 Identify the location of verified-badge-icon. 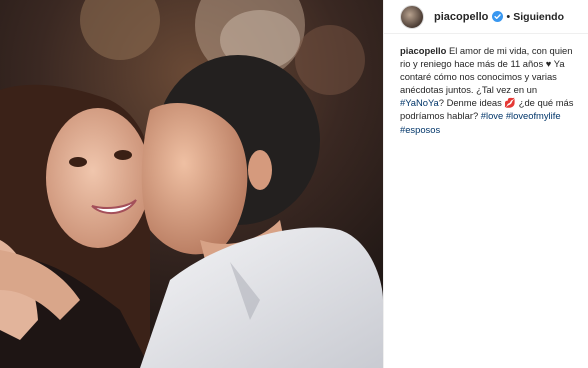
(498, 16).